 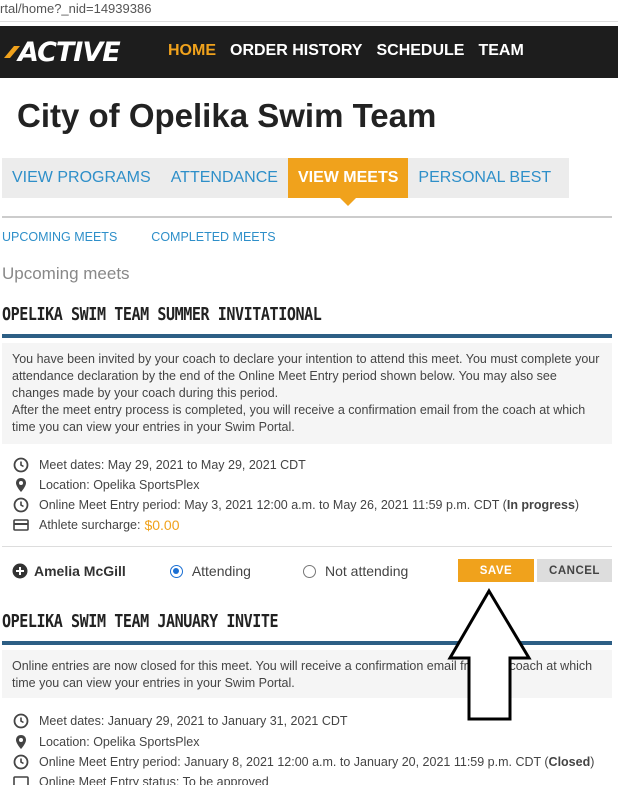 What do you see at coordinates (221, 571) in the screenshot?
I see `attending-label: Attending` at bounding box center [221, 571].